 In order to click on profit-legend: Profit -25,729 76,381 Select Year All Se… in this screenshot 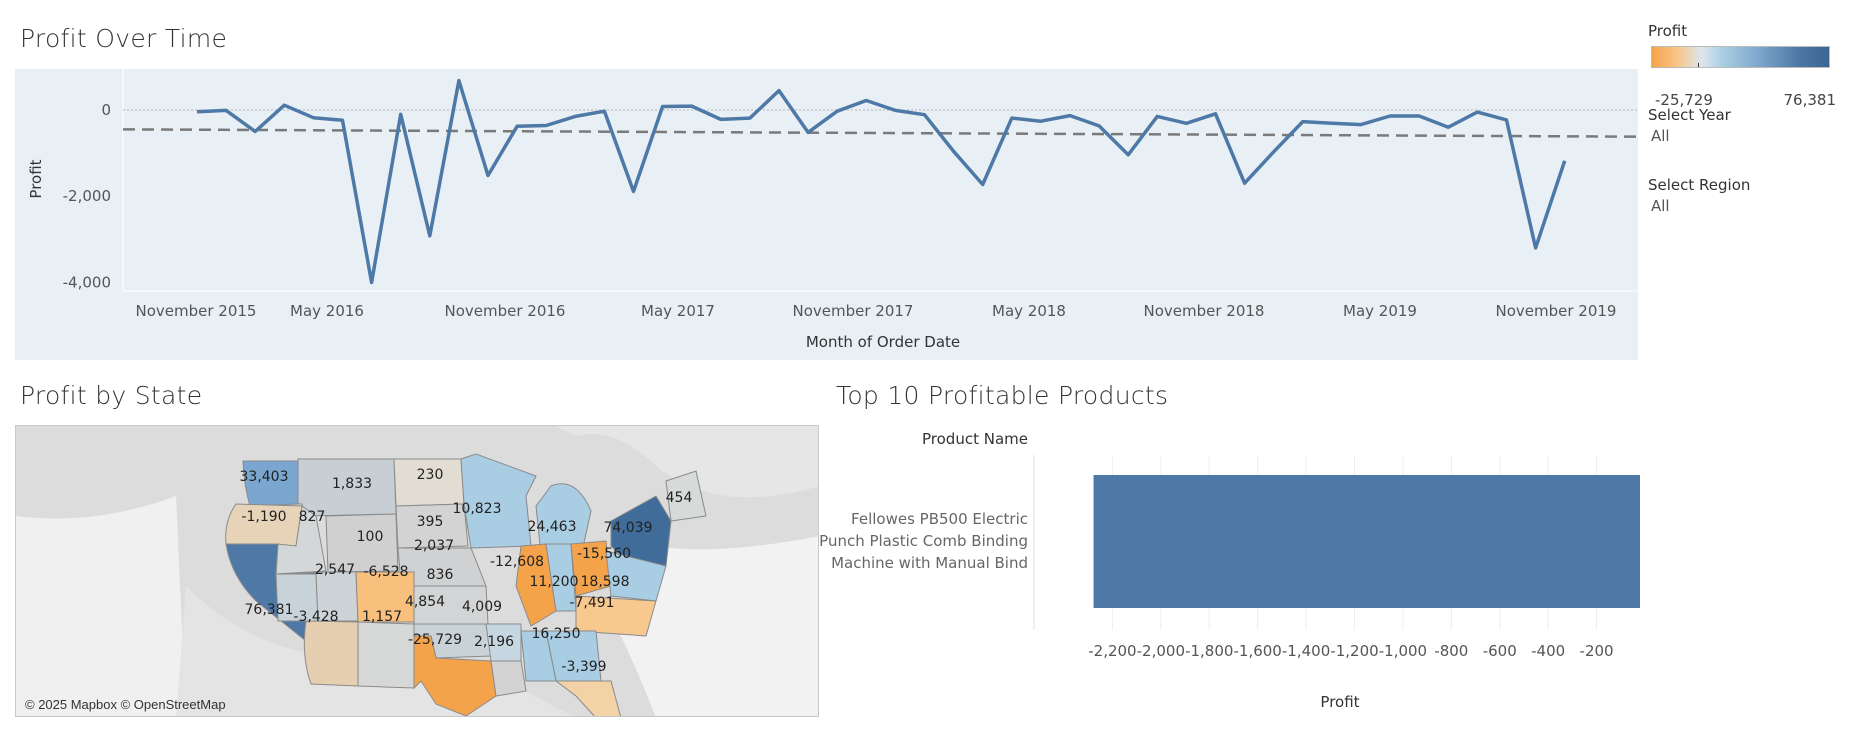, I will do `click(1743, 118)`.